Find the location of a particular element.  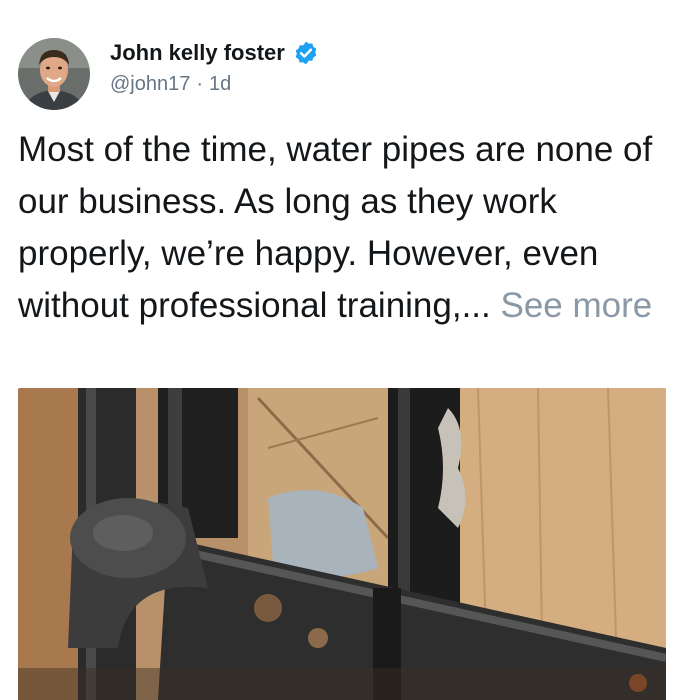

post-meta: @john17 · 1d is located at coordinates (390, 84).